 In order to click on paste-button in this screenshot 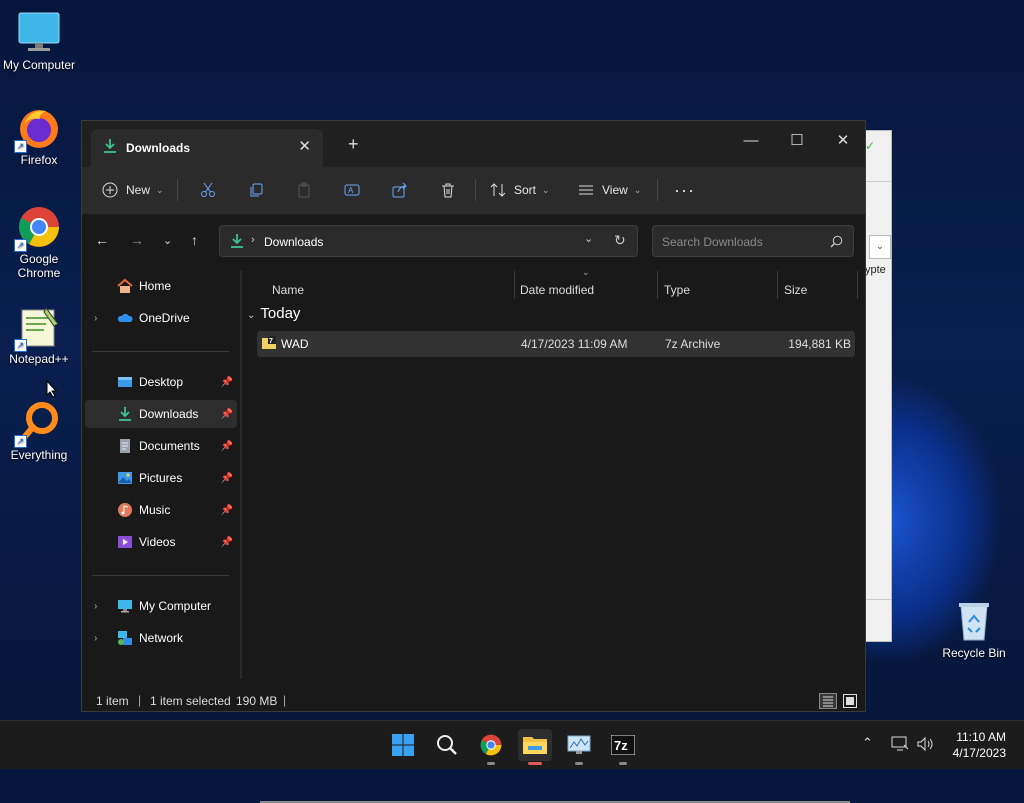, I will do `click(304, 190)`.